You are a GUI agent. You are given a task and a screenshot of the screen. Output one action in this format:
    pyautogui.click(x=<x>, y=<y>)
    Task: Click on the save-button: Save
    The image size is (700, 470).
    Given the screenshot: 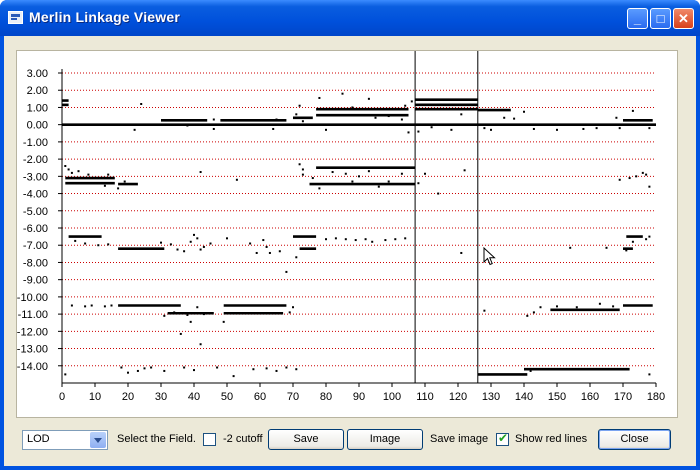 What is the action you would take?
    pyautogui.click(x=306, y=439)
    